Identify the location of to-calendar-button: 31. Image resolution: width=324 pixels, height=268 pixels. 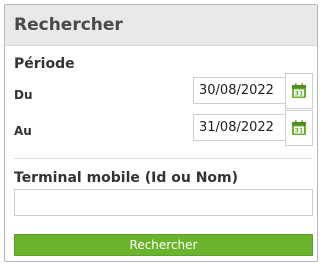
(299, 128).